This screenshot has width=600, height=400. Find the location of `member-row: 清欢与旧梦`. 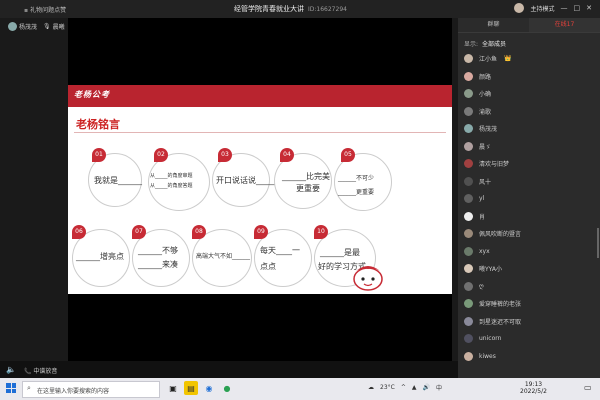

member-row: 清欢与旧梦 is located at coordinates (528, 164).